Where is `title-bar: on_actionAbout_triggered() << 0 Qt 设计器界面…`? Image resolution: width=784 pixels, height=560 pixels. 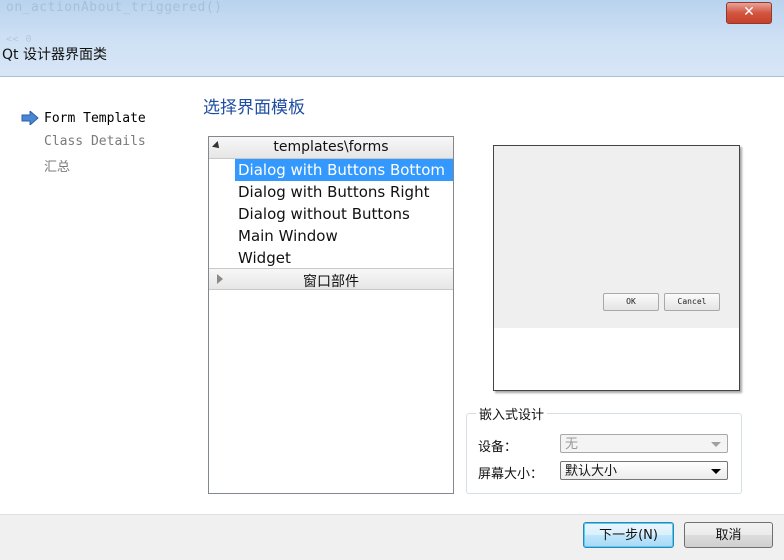
title-bar: on_actionAbout_triggered() << 0 Qt 设计器界面… is located at coordinates (392, 38).